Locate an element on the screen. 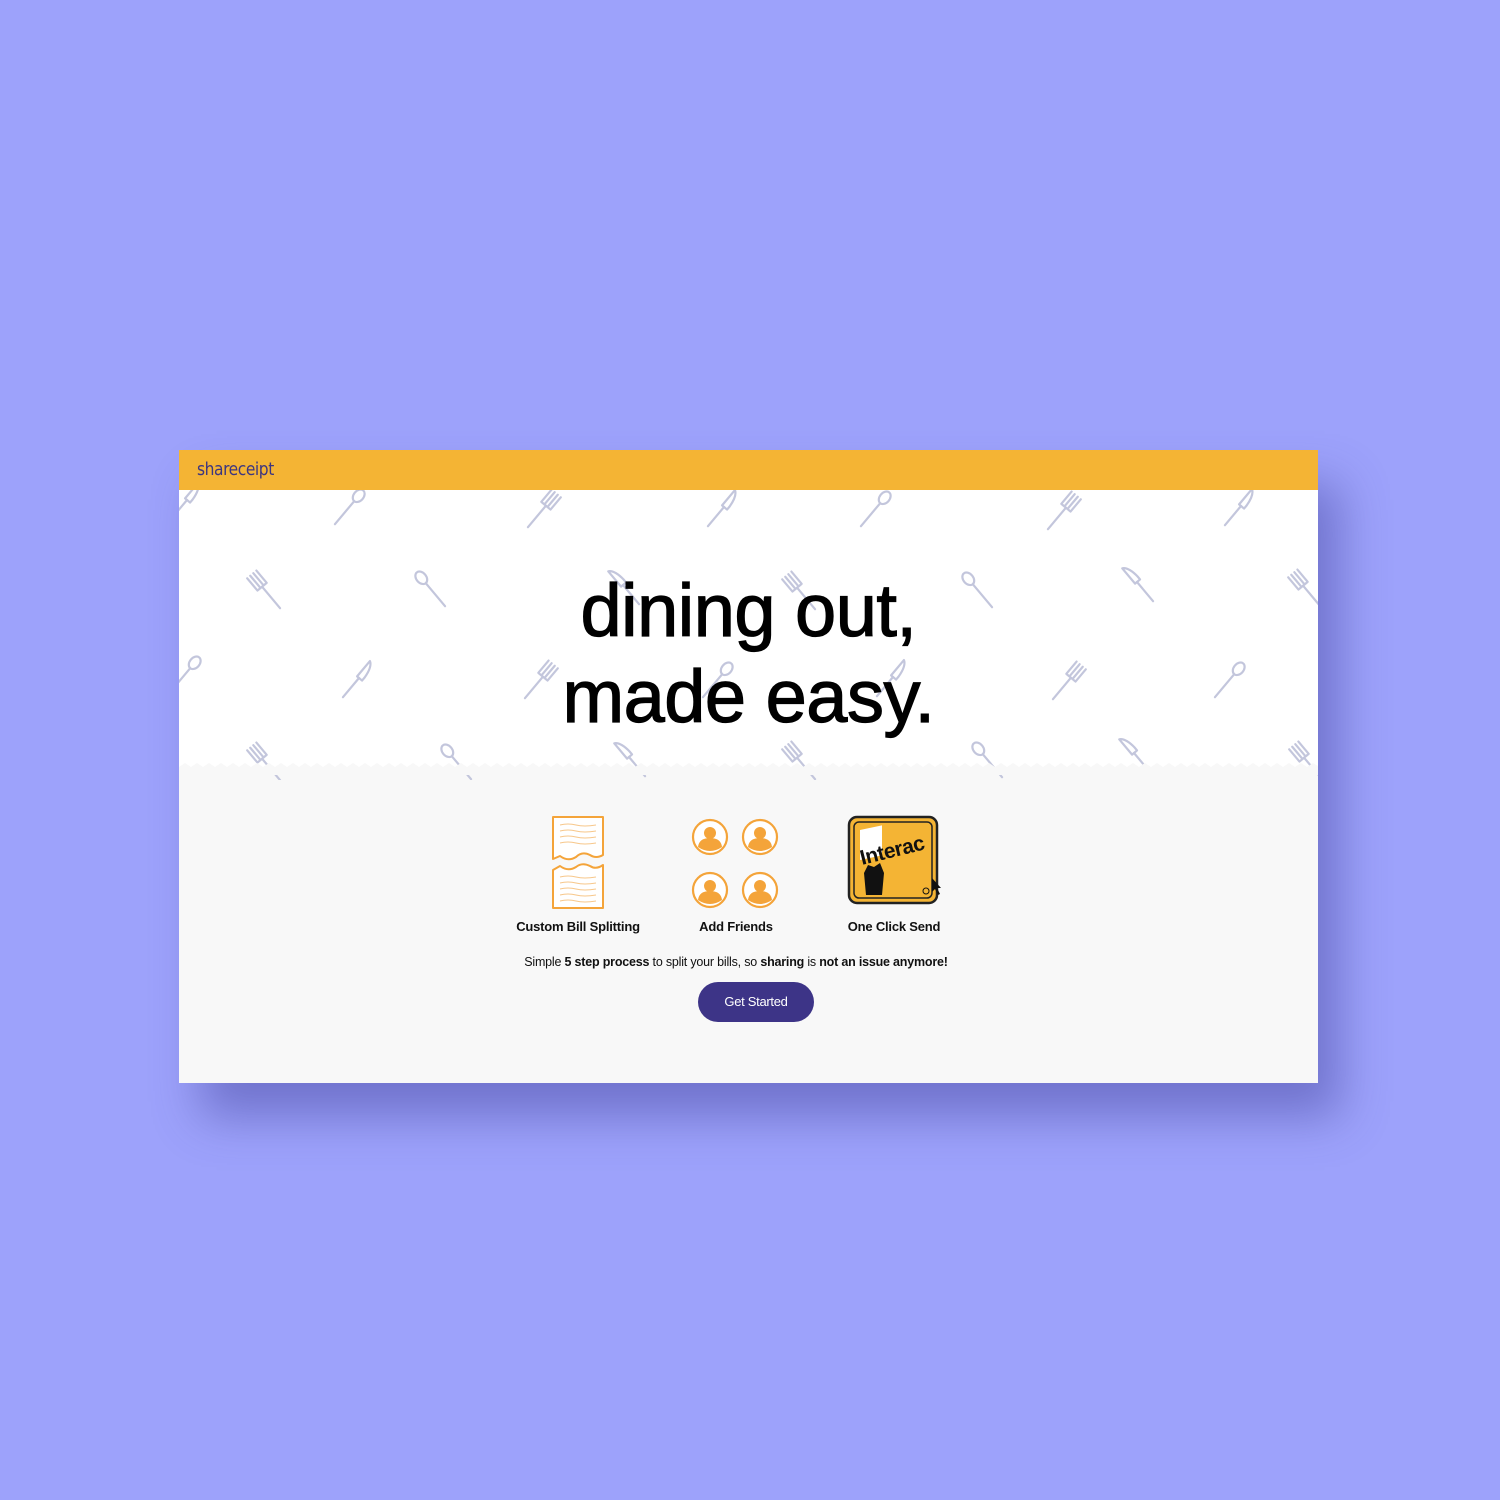 This screenshot has width=1500, height=1500. tagline-emphasis: 5 step process is located at coordinates (607, 961).